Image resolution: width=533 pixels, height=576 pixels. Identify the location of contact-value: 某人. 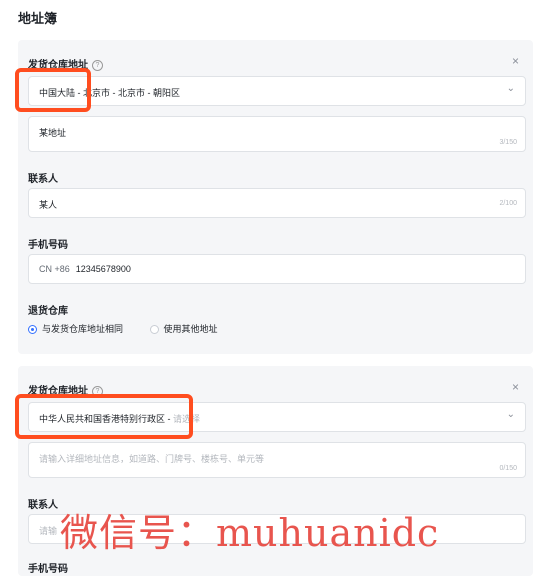
(48, 205).